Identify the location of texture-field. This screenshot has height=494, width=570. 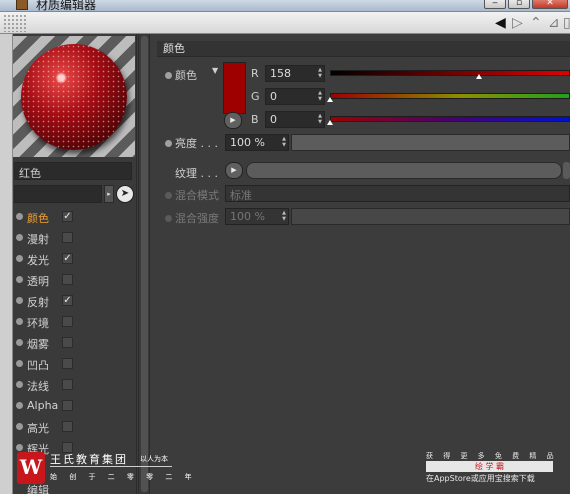
(404, 170).